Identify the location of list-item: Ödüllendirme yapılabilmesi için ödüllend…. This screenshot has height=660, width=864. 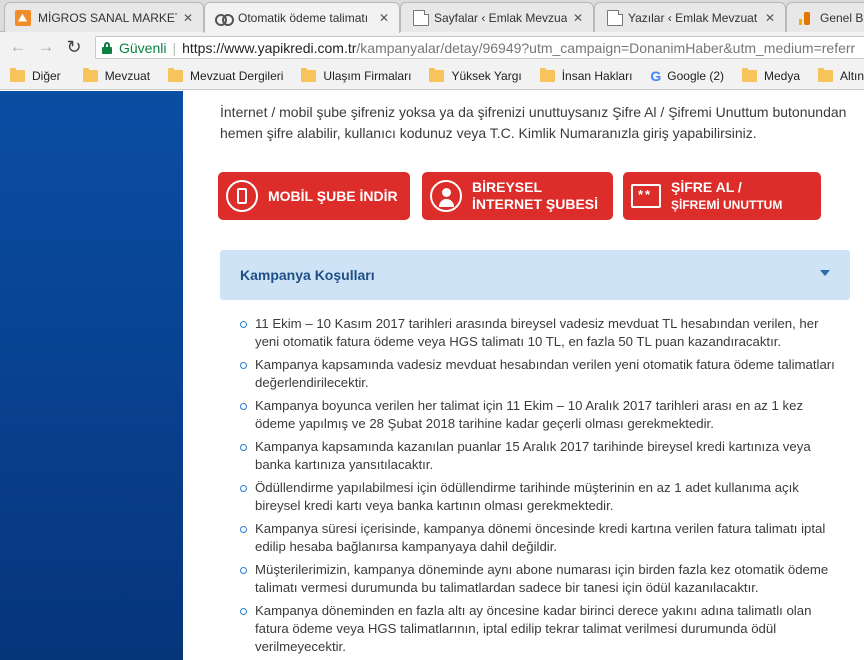
(540, 497).